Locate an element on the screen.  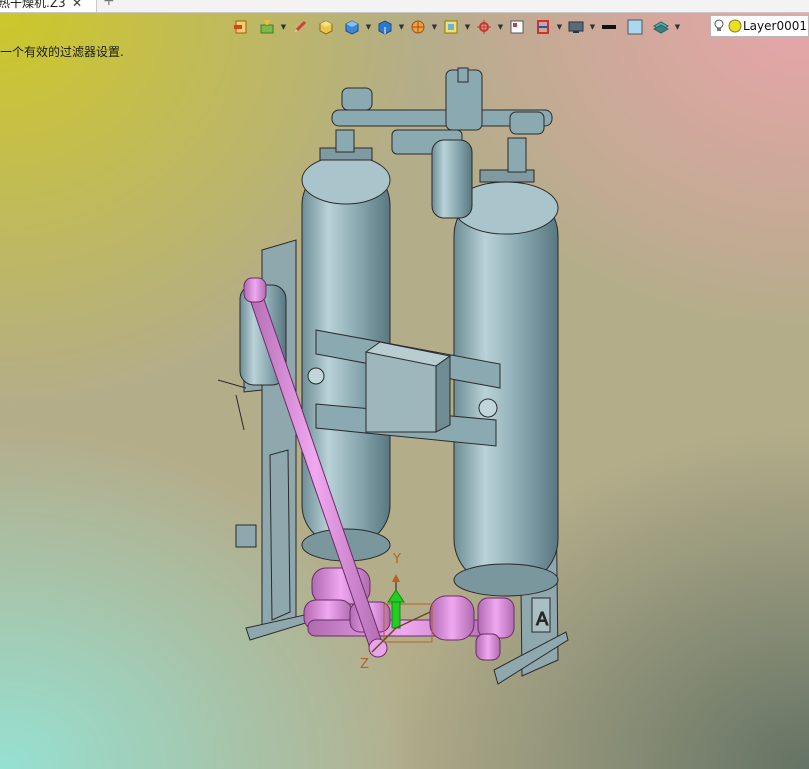
face-color-icon is located at coordinates (635, 27).